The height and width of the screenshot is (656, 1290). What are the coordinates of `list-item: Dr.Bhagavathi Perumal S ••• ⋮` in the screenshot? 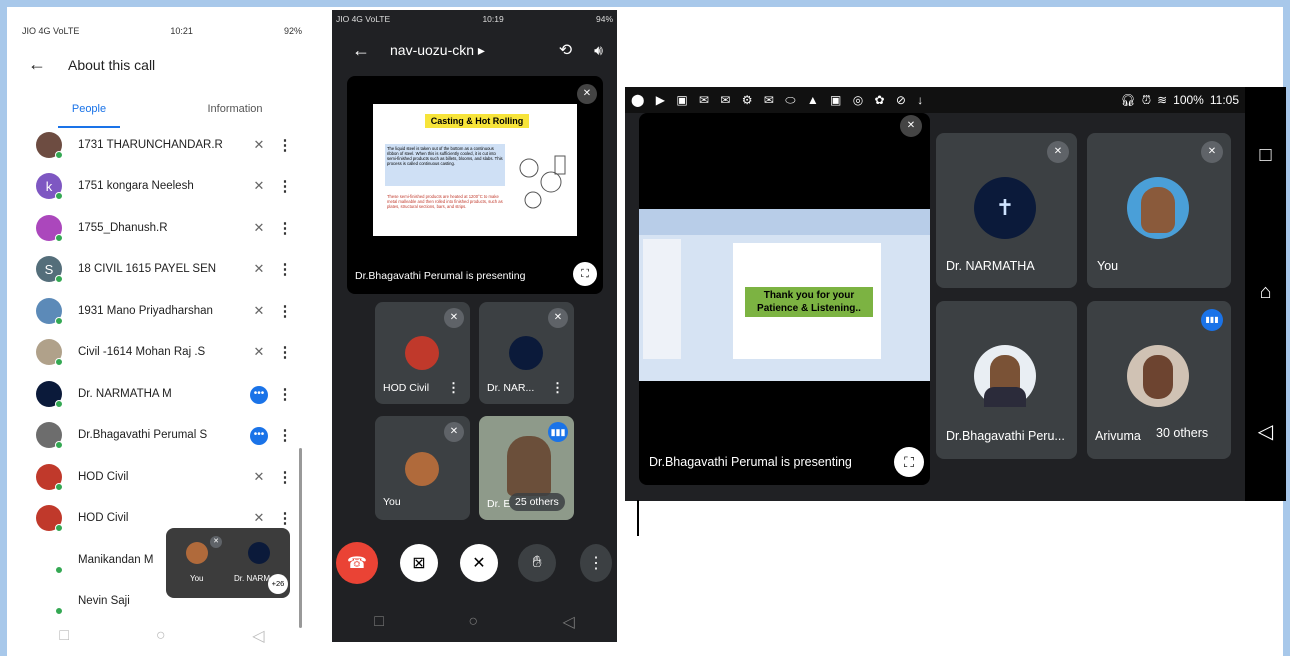 It's located at (162, 436).